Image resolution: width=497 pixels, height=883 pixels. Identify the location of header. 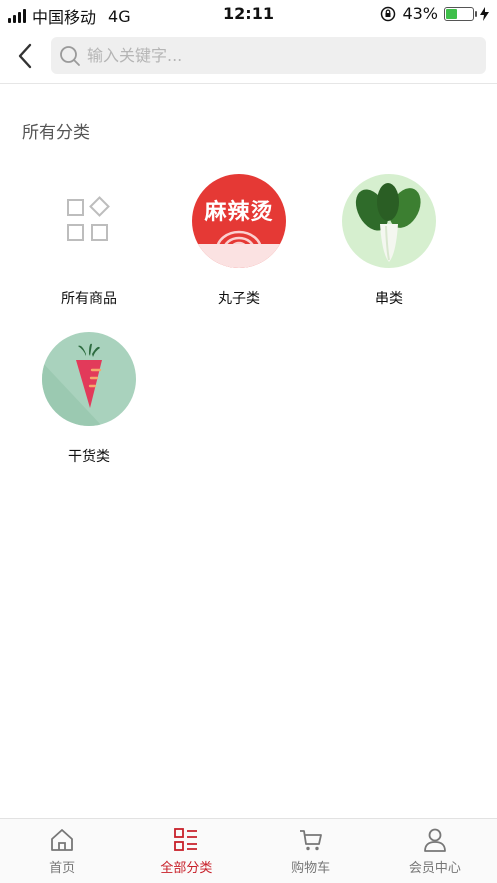
(248, 56).